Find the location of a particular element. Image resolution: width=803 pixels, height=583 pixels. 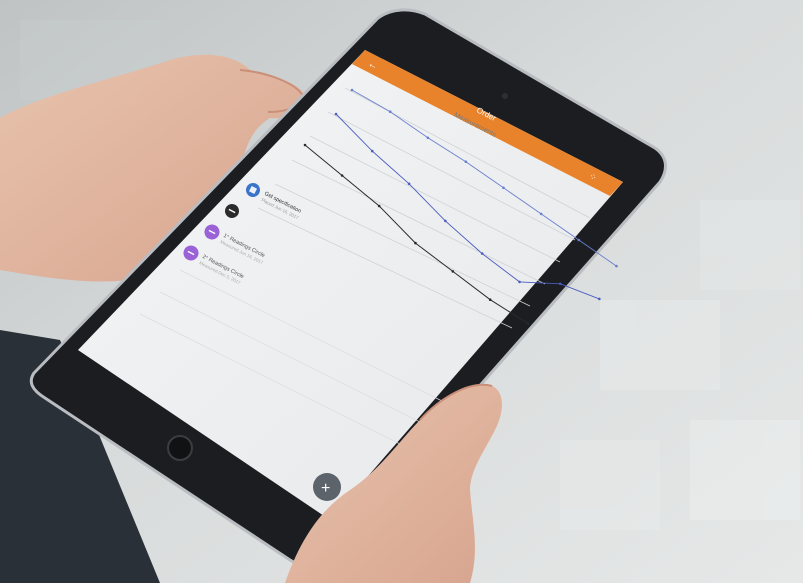

plus-icon: + is located at coordinates (325, 488).